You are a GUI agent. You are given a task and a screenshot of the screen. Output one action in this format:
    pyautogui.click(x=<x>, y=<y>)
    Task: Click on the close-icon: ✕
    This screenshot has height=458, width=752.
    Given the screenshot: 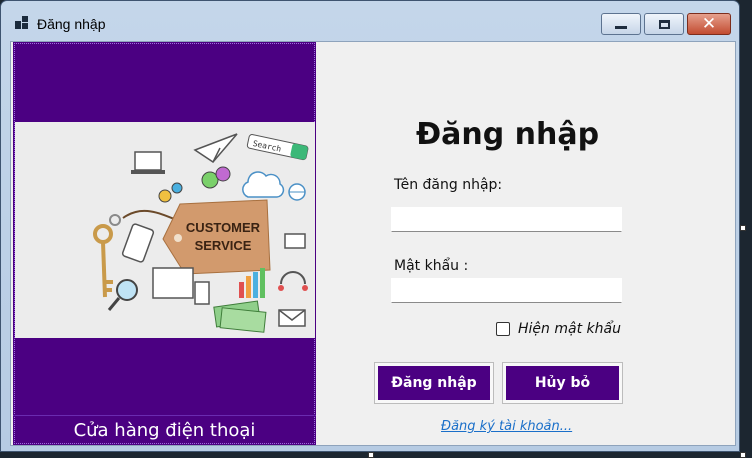 What is the action you would take?
    pyautogui.click(x=709, y=23)
    